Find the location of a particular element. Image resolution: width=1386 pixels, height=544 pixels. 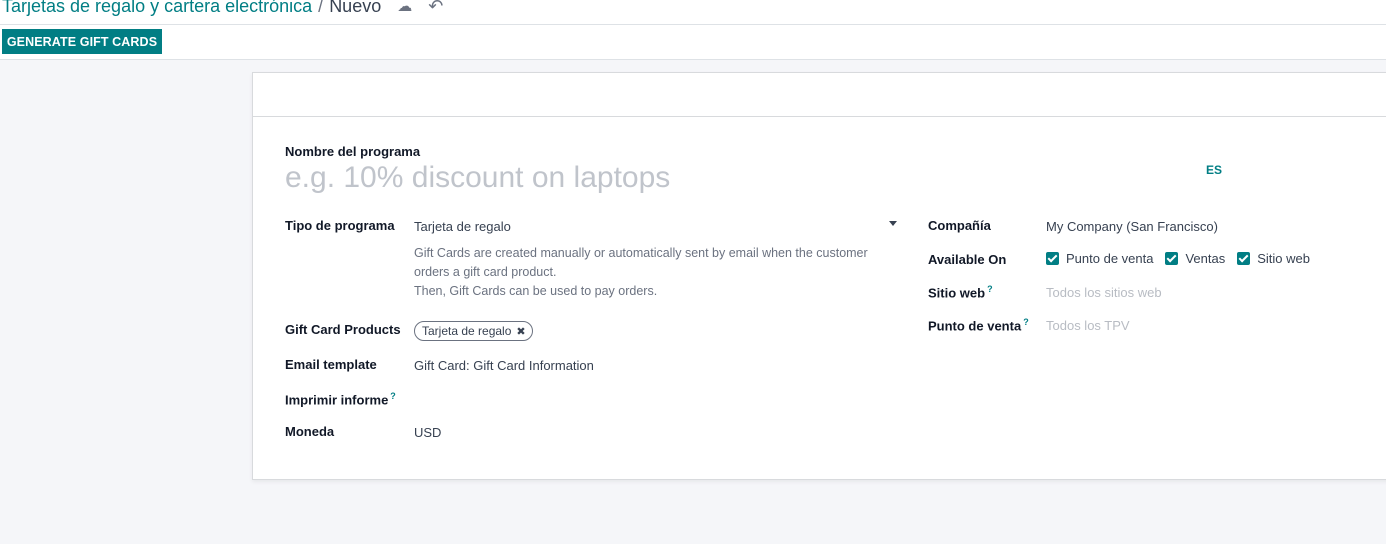

breadcrumb-current: Nuevo is located at coordinates (355, 8).